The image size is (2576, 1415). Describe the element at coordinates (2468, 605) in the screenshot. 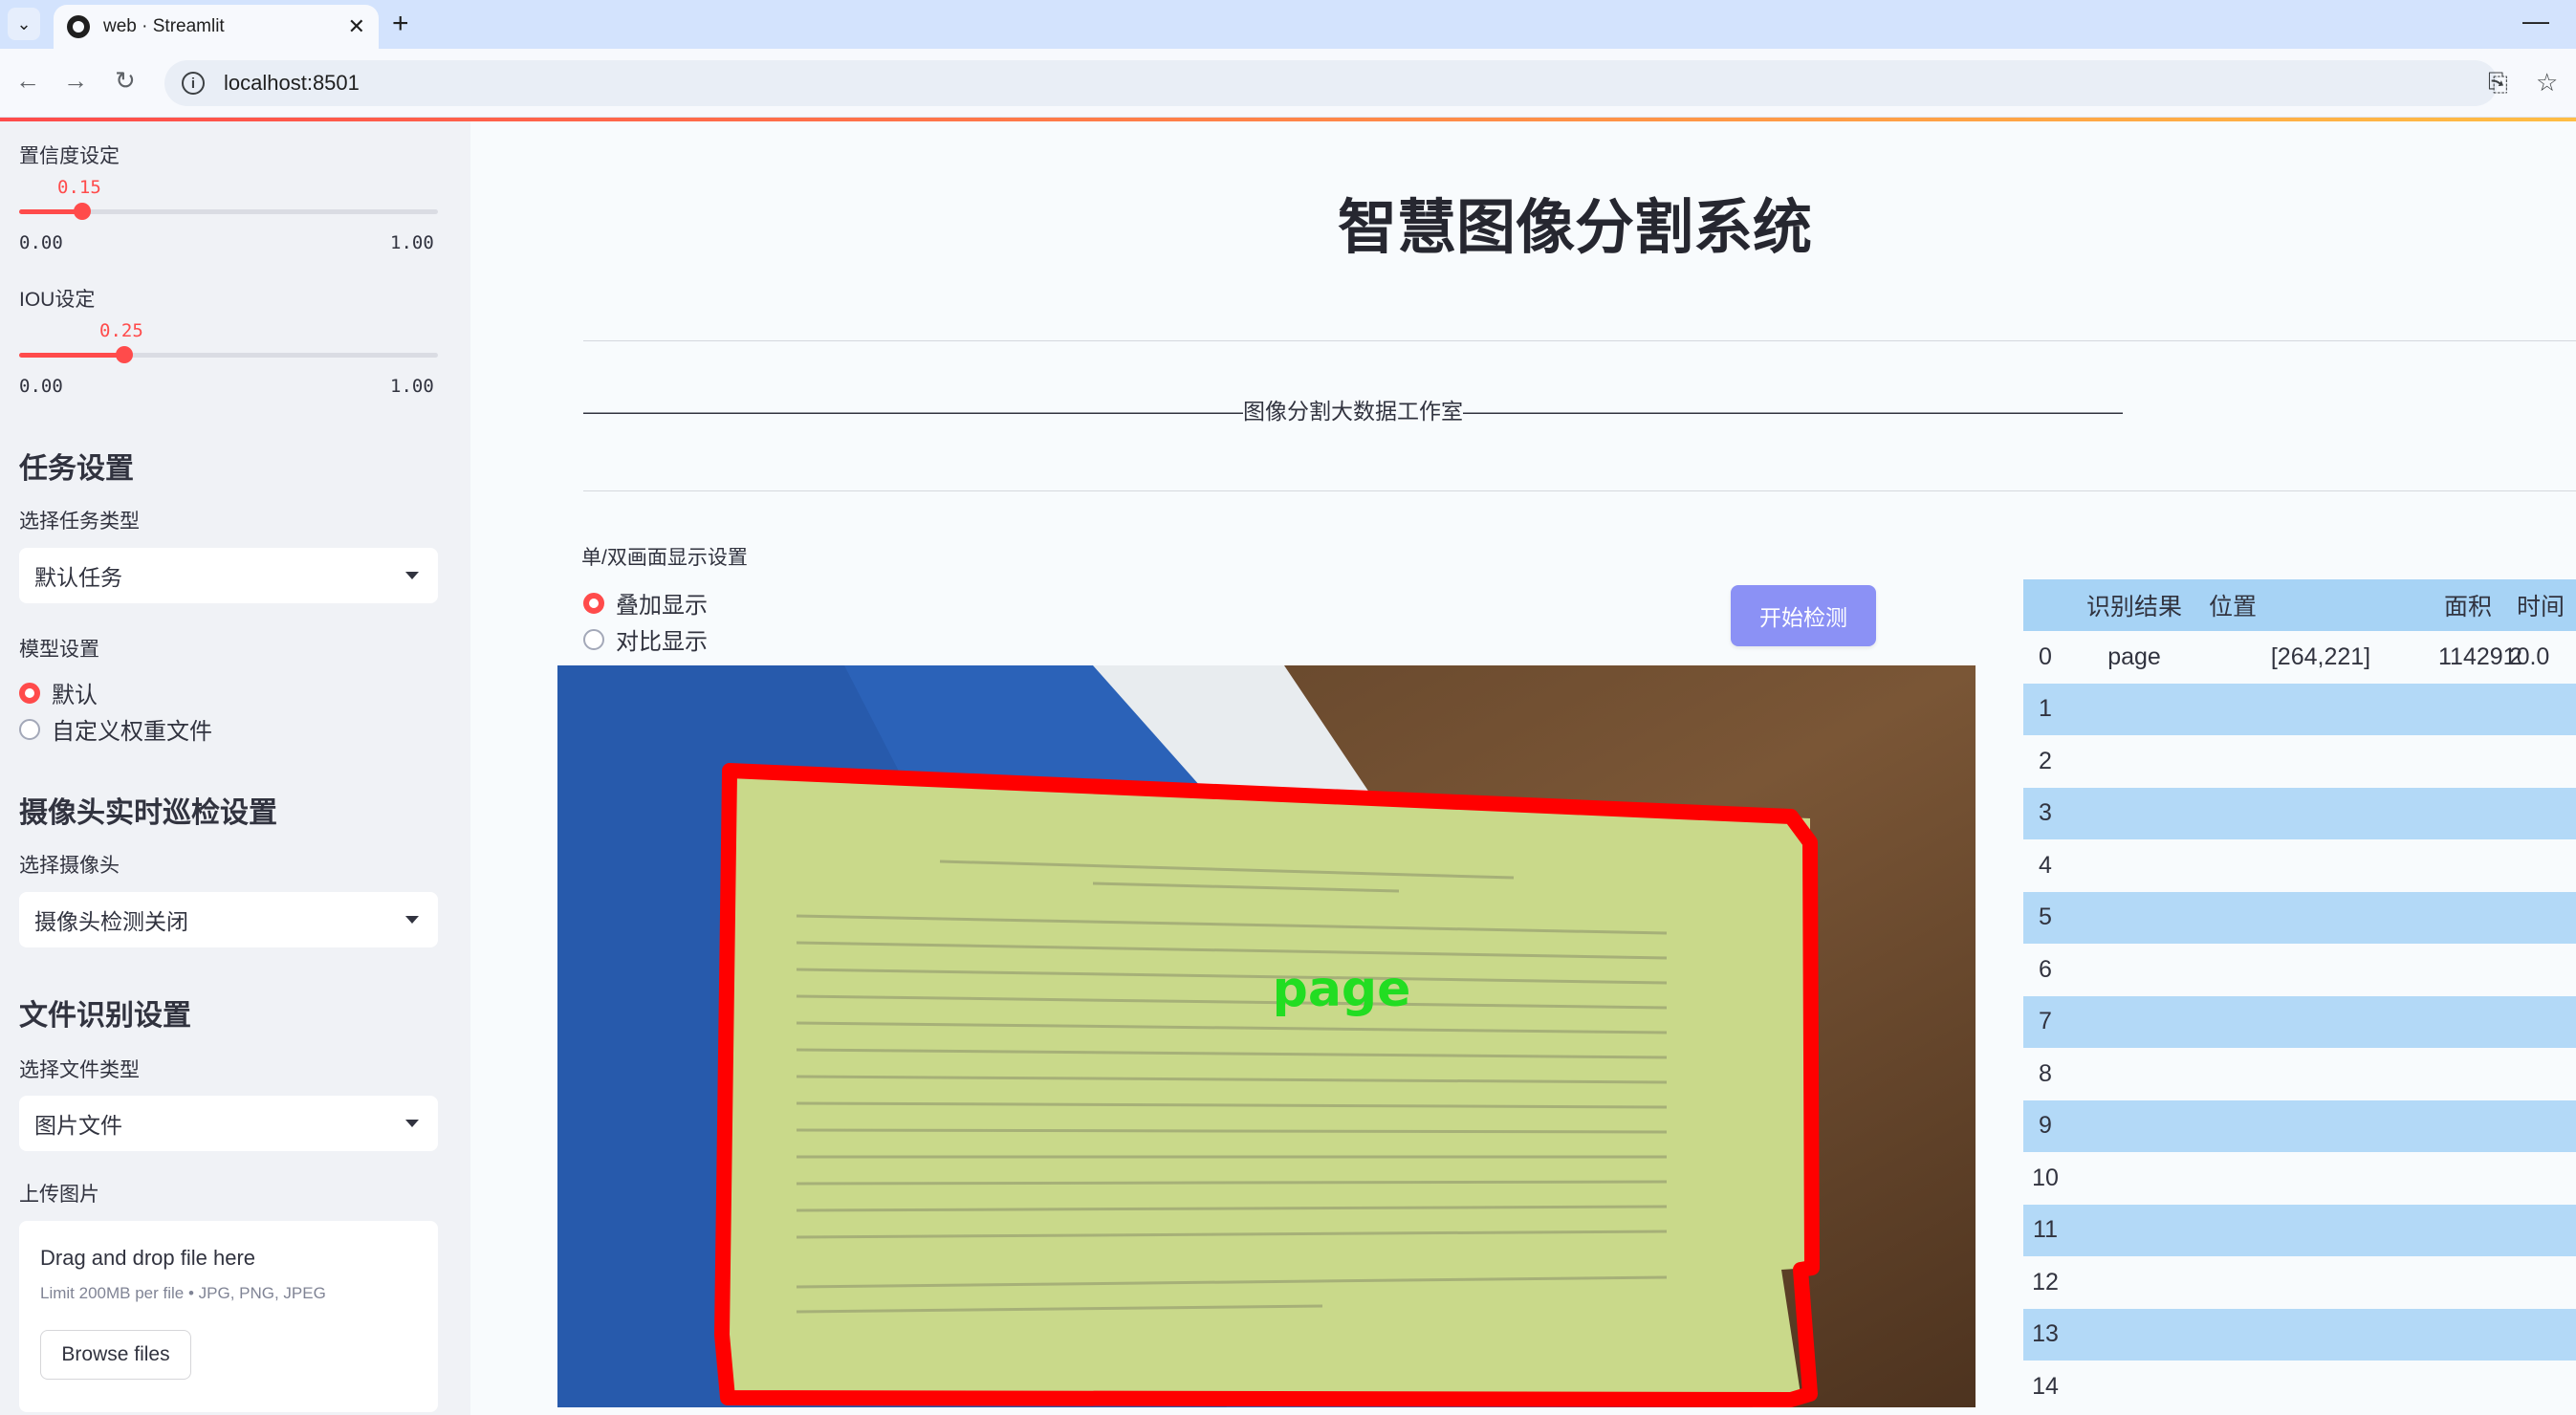

I see `column-header: 面积` at that location.